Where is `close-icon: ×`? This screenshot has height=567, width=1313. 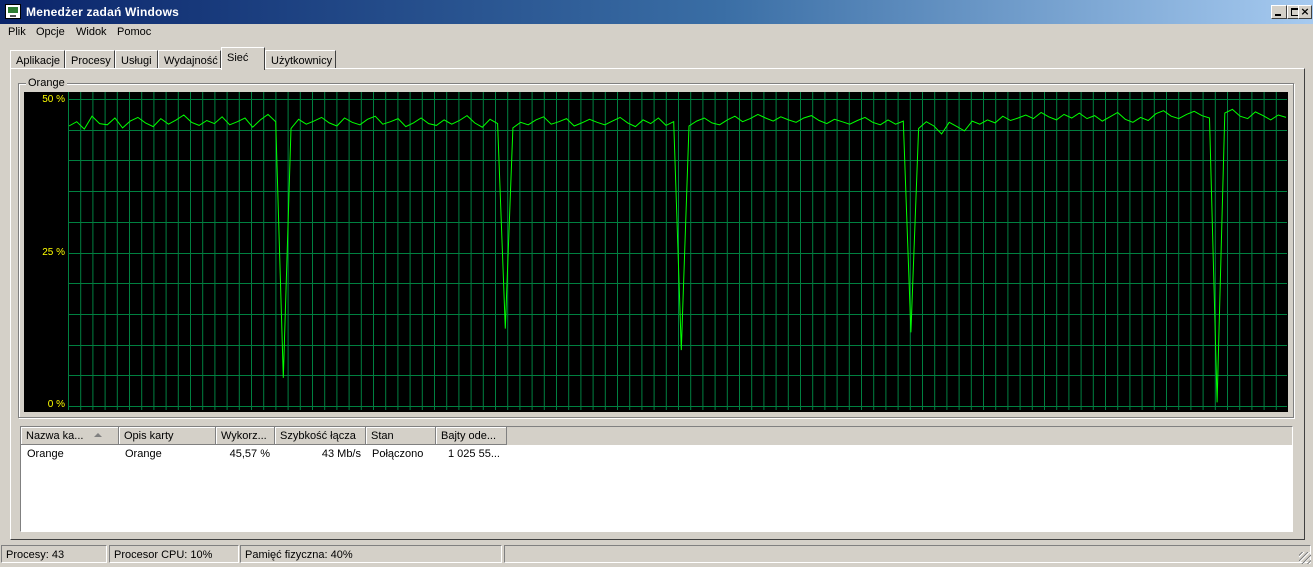 close-icon: × is located at coordinates (1305, 11).